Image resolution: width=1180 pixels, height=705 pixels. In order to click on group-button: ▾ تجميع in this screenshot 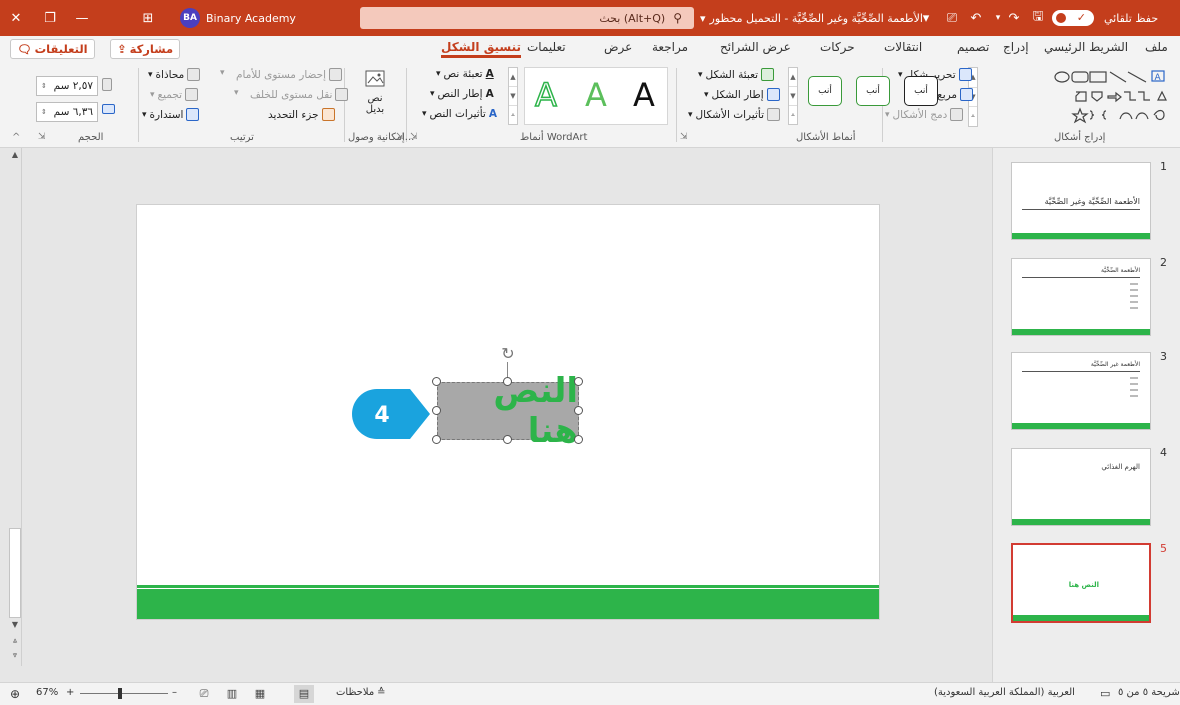, I will do `click(174, 94)`.